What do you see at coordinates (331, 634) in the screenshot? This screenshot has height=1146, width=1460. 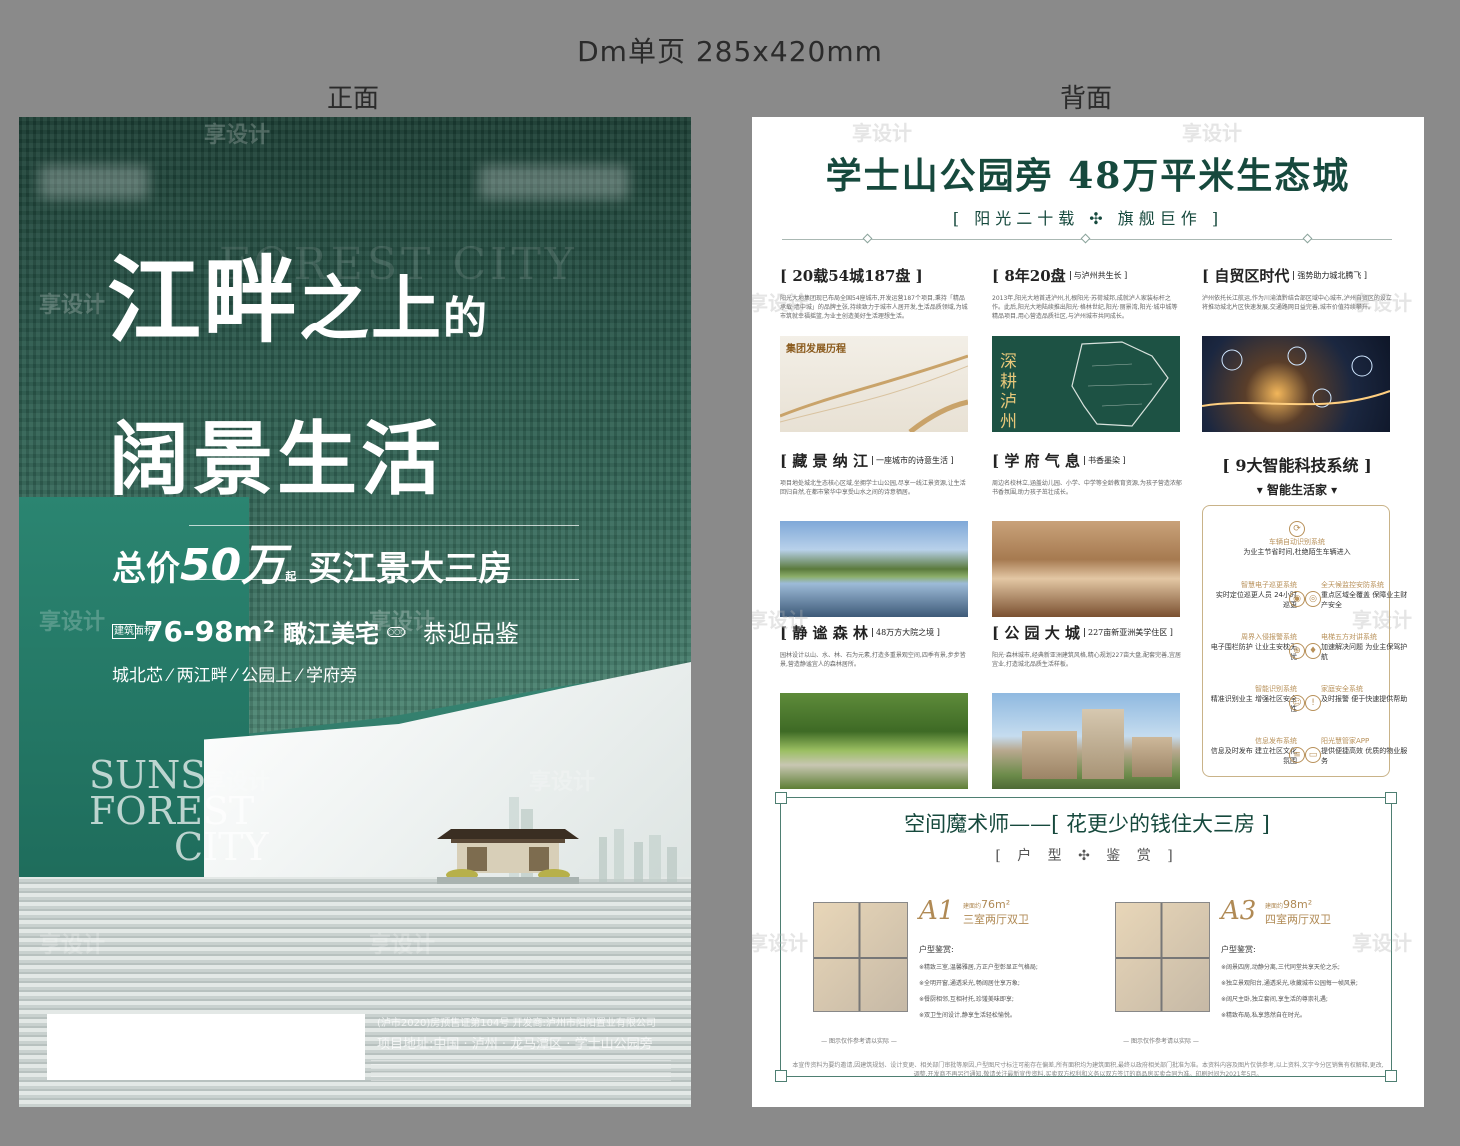 I see `area-desc: 瞰江美宅` at bounding box center [331, 634].